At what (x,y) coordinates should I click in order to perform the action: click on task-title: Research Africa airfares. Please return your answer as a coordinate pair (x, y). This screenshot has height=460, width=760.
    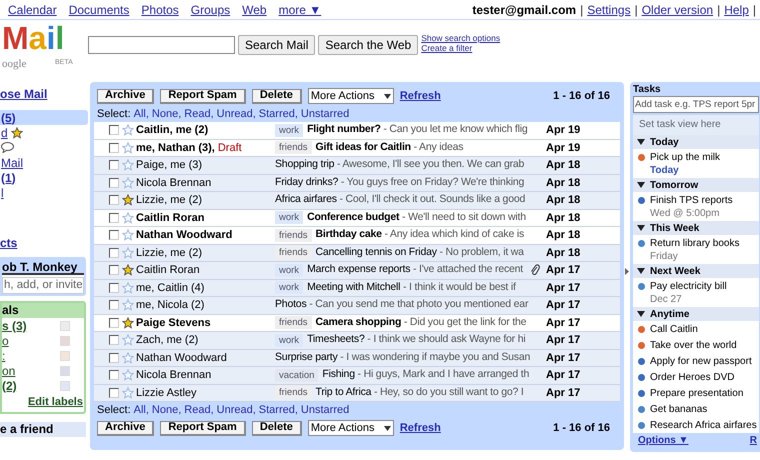
    Looking at the image, I should click on (703, 425).